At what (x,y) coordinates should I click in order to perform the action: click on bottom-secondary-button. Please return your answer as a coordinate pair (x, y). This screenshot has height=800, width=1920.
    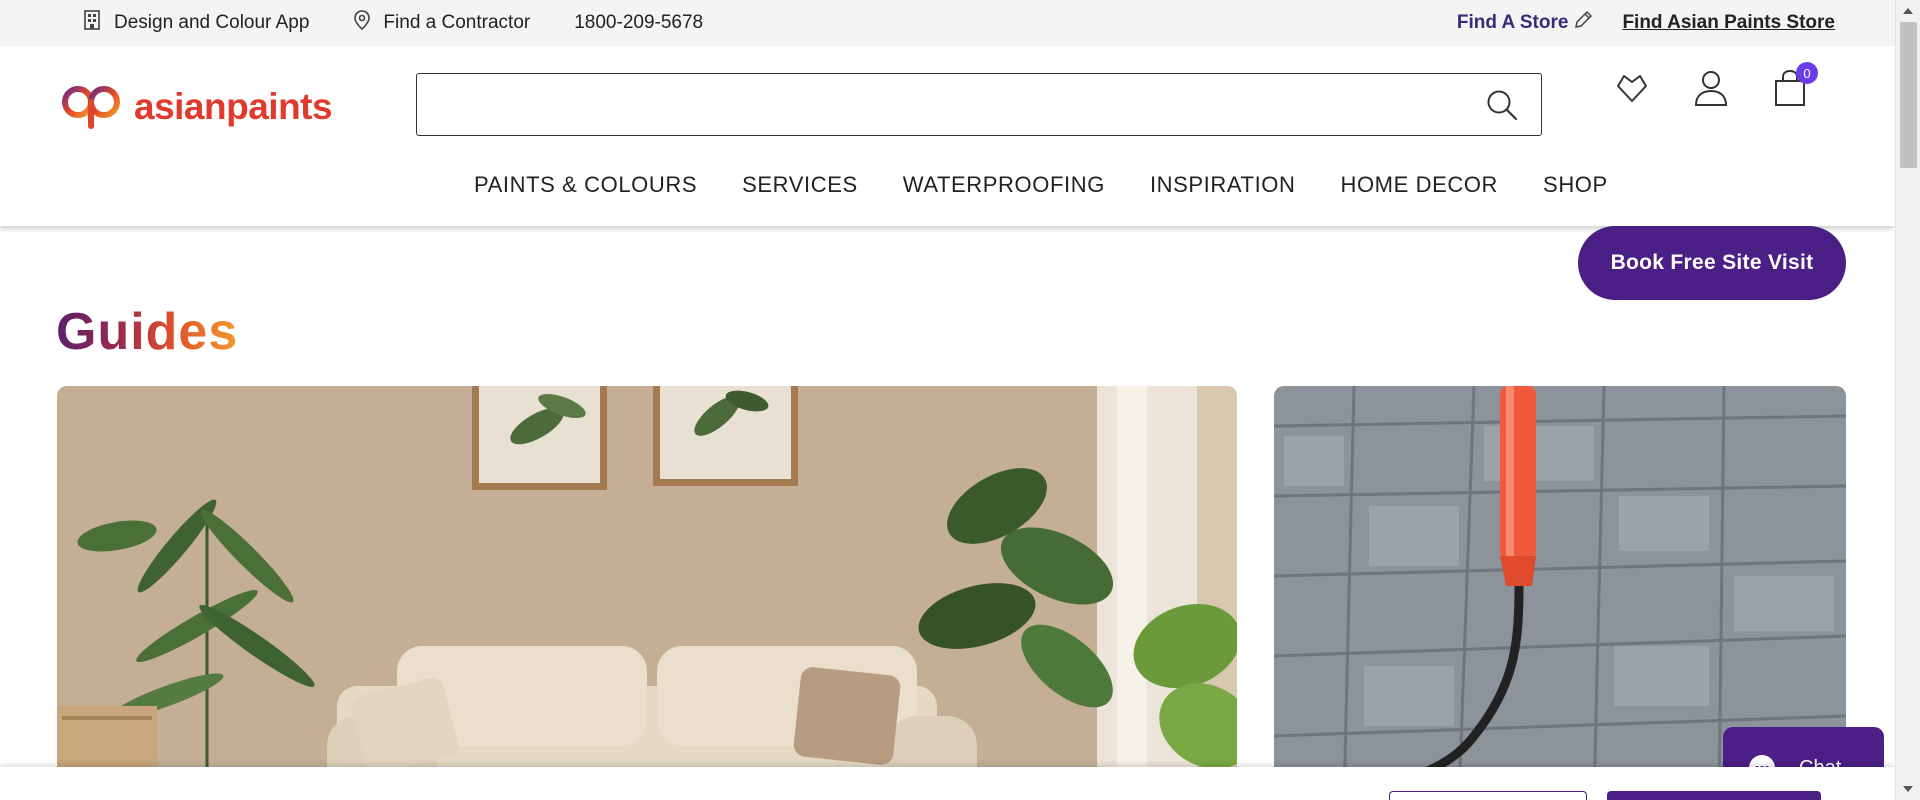
    Looking at the image, I should click on (1488, 795).